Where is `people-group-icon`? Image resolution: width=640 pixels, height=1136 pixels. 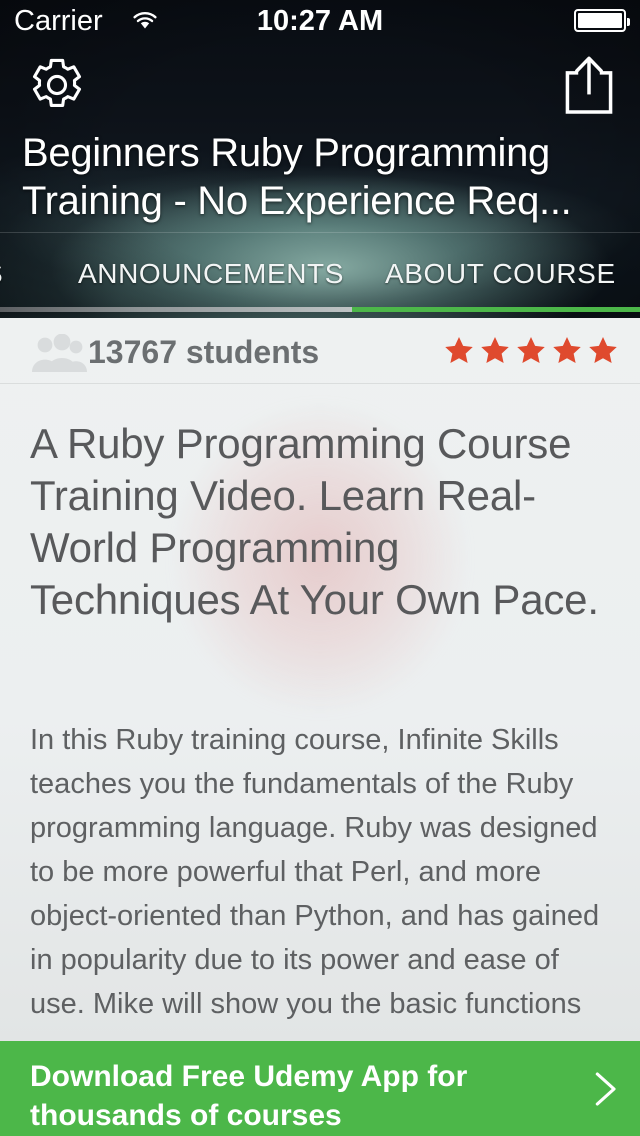 people-group-icon is located at coordinates (59, 353).